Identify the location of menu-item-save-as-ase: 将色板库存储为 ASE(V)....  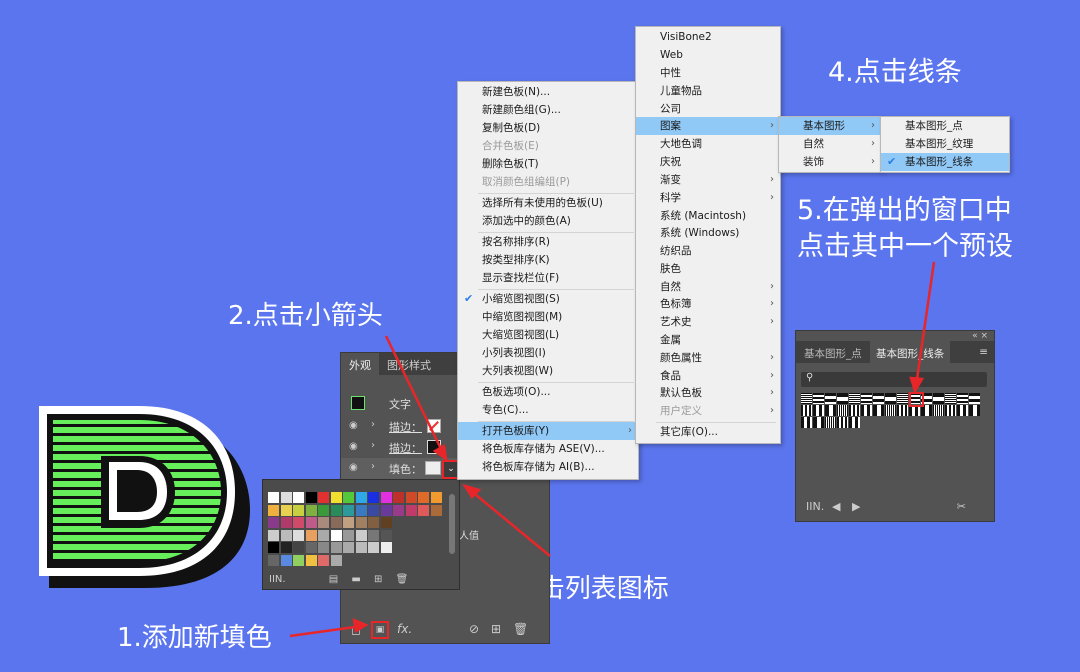
(531, 449).